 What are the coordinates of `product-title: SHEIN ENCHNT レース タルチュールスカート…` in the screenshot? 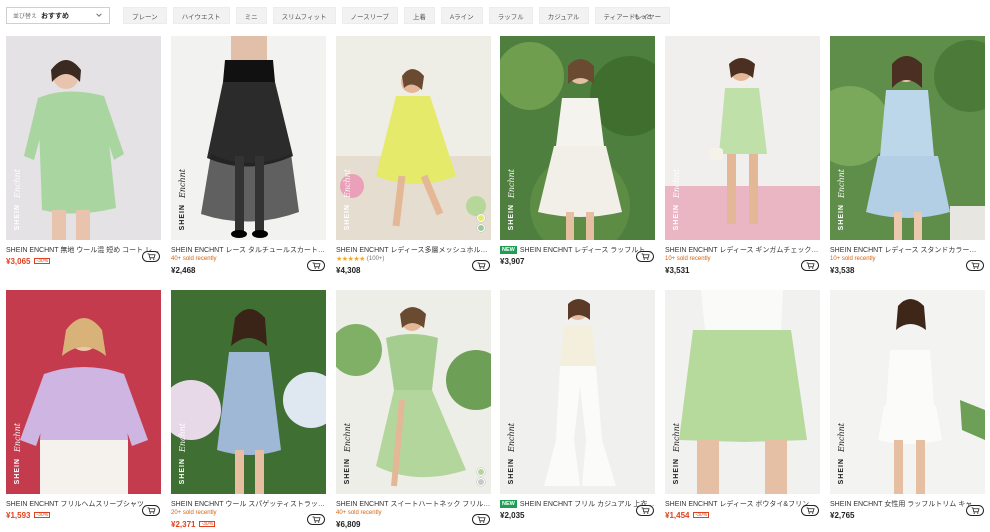 It's located at (248, 250).